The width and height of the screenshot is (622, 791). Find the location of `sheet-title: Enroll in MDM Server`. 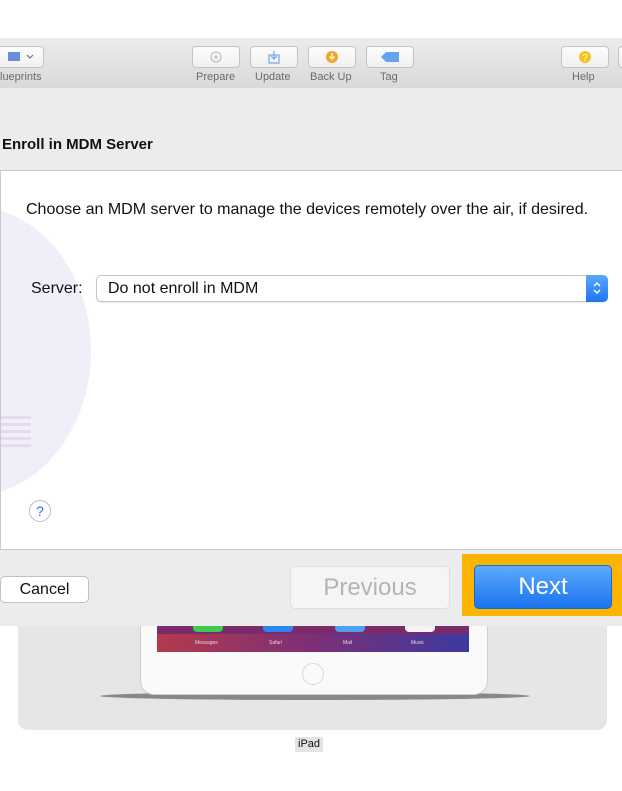

sheet-title: Enroll in MDM Server is located at coordinates (77, 144).